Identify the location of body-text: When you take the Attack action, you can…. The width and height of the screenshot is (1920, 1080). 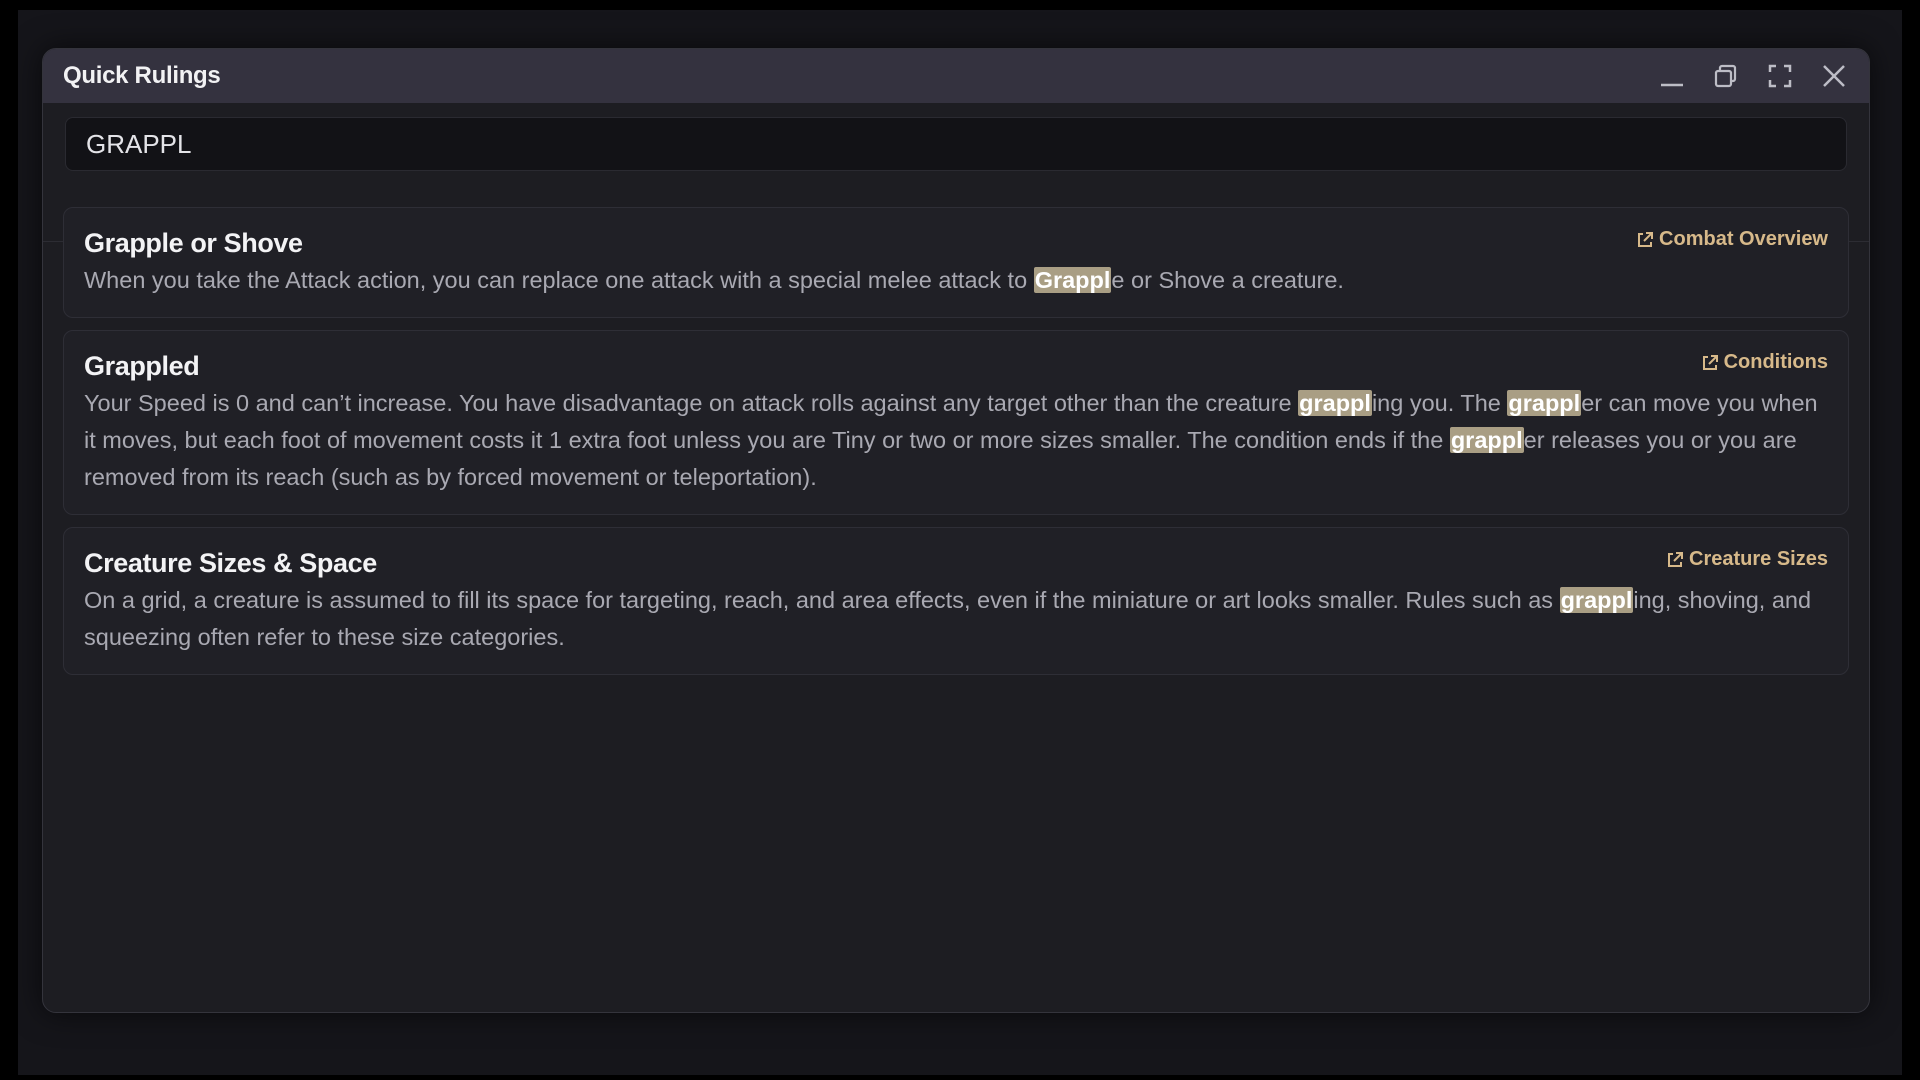
(559, 280).